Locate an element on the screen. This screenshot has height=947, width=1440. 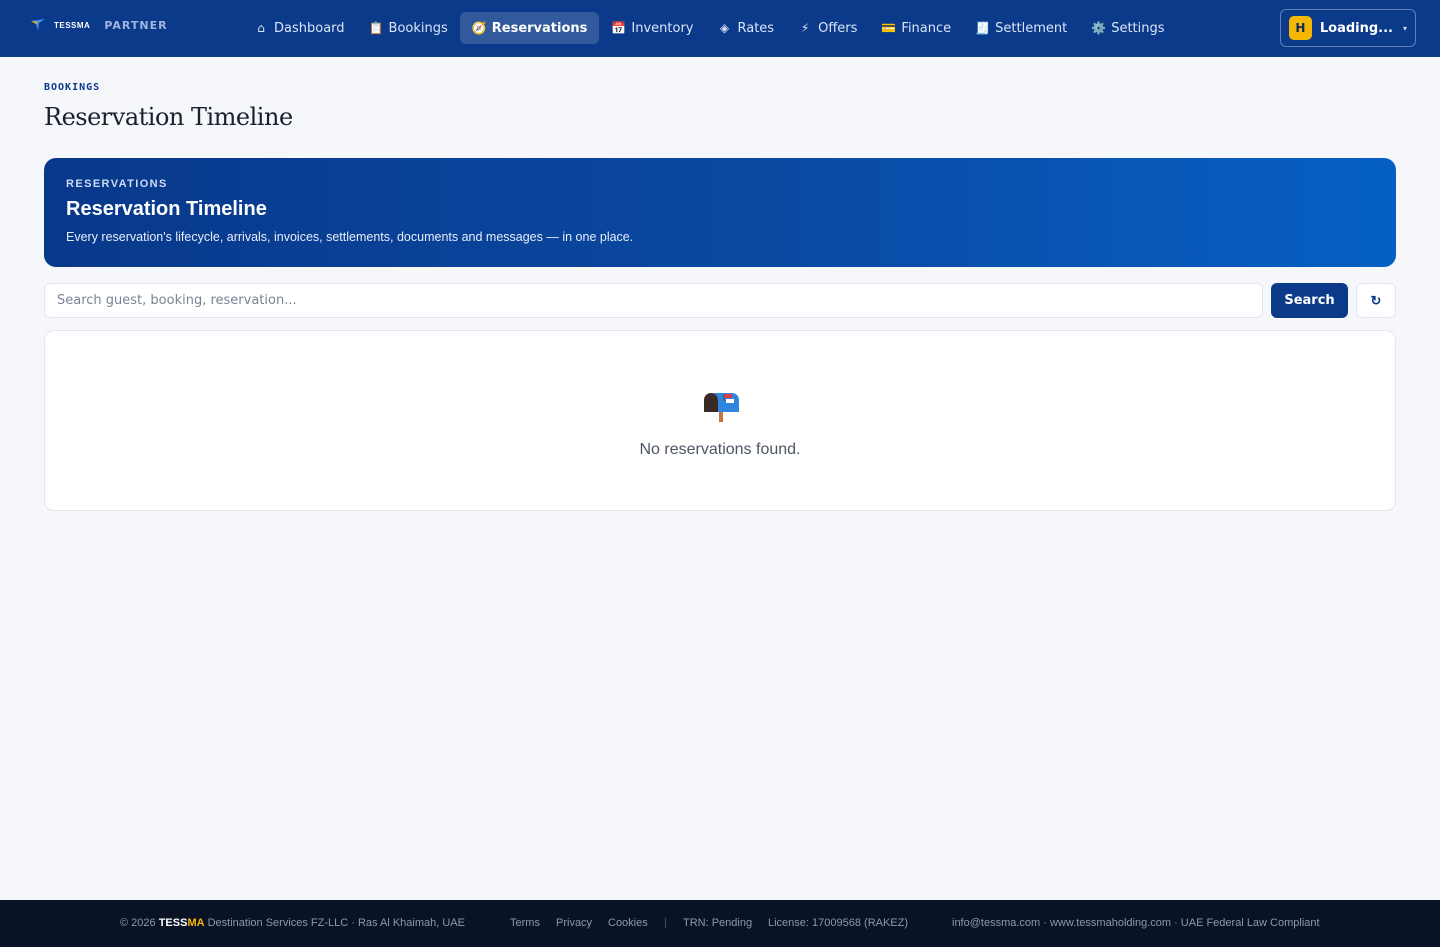
nav-label: Finance is located at coordinates (926, 28).